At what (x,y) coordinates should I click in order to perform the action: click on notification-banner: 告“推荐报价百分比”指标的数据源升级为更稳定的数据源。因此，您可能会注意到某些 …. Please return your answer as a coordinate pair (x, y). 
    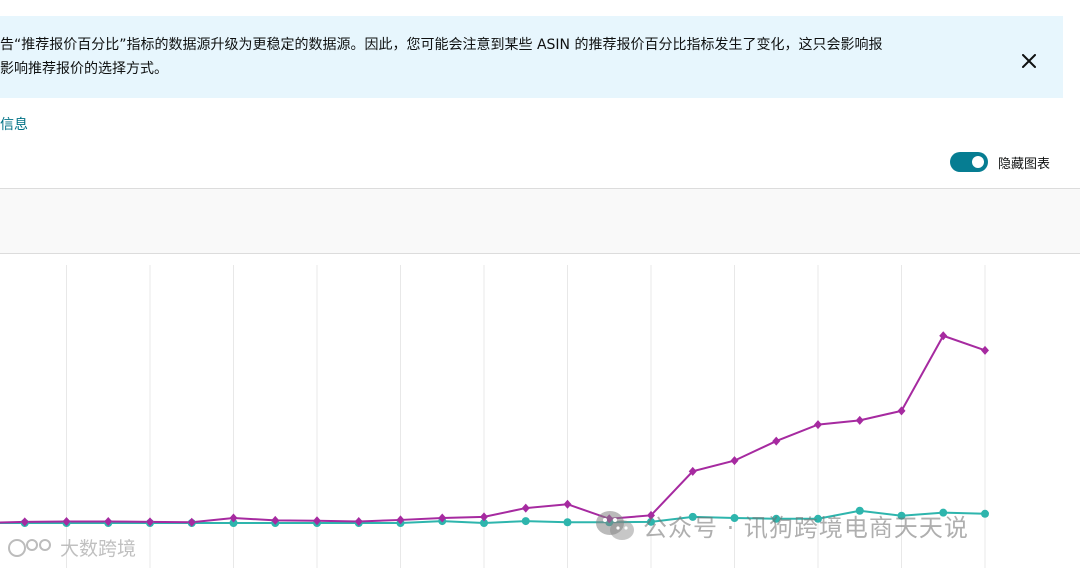
    Looking at the image, I should click on (531, 57).